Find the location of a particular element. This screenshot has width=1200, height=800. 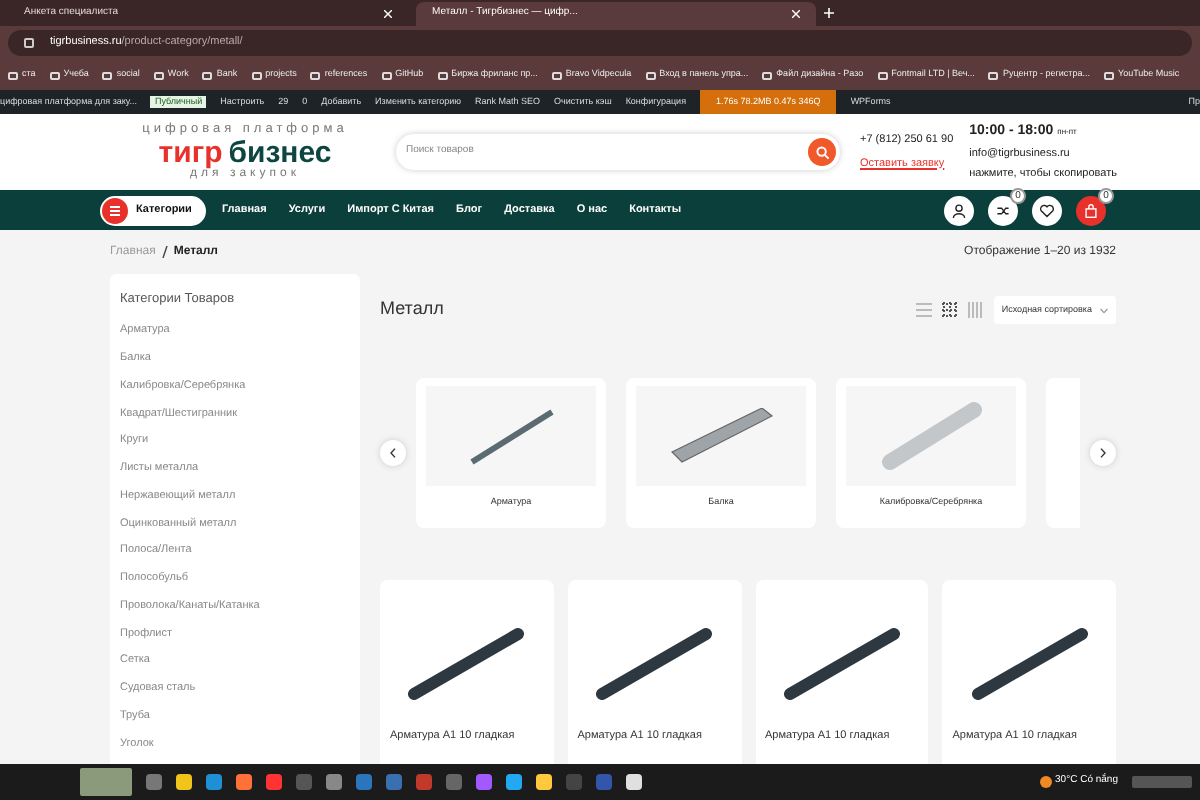

rod-drawing is located at coordinates (931, 436).